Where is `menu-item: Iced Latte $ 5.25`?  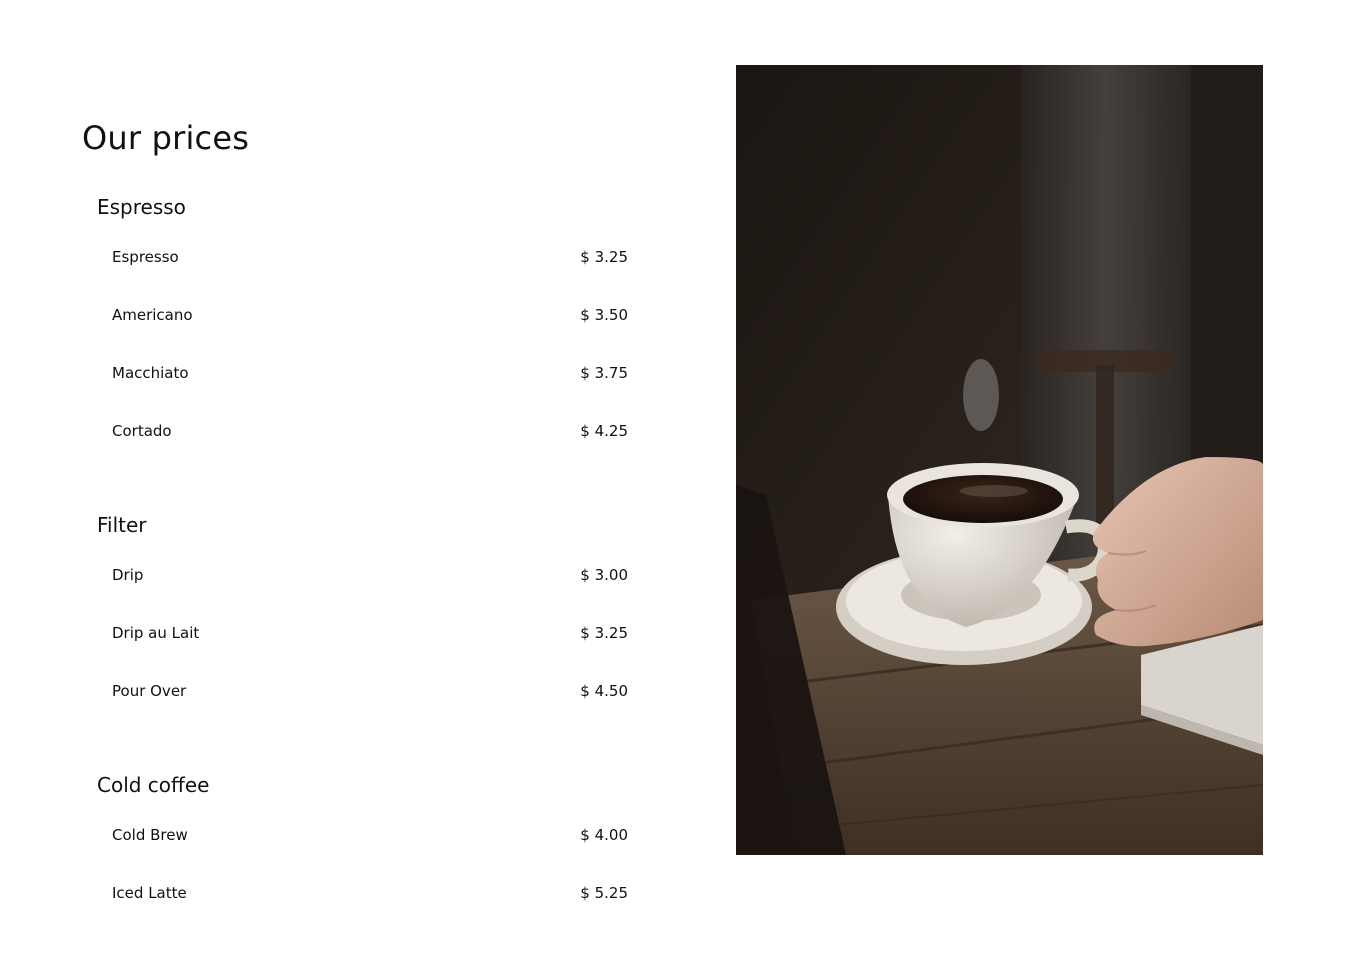
menu-item: Iced Latte $ 5.25 is located at coordinates (370, 893).